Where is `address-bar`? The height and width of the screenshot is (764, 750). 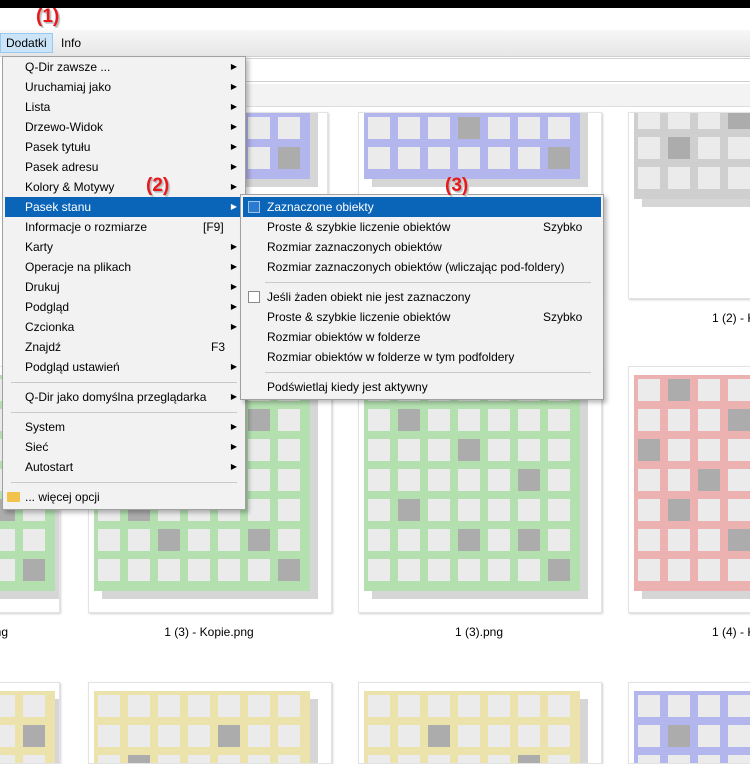
address-bar is located at coordinates (495, 70).